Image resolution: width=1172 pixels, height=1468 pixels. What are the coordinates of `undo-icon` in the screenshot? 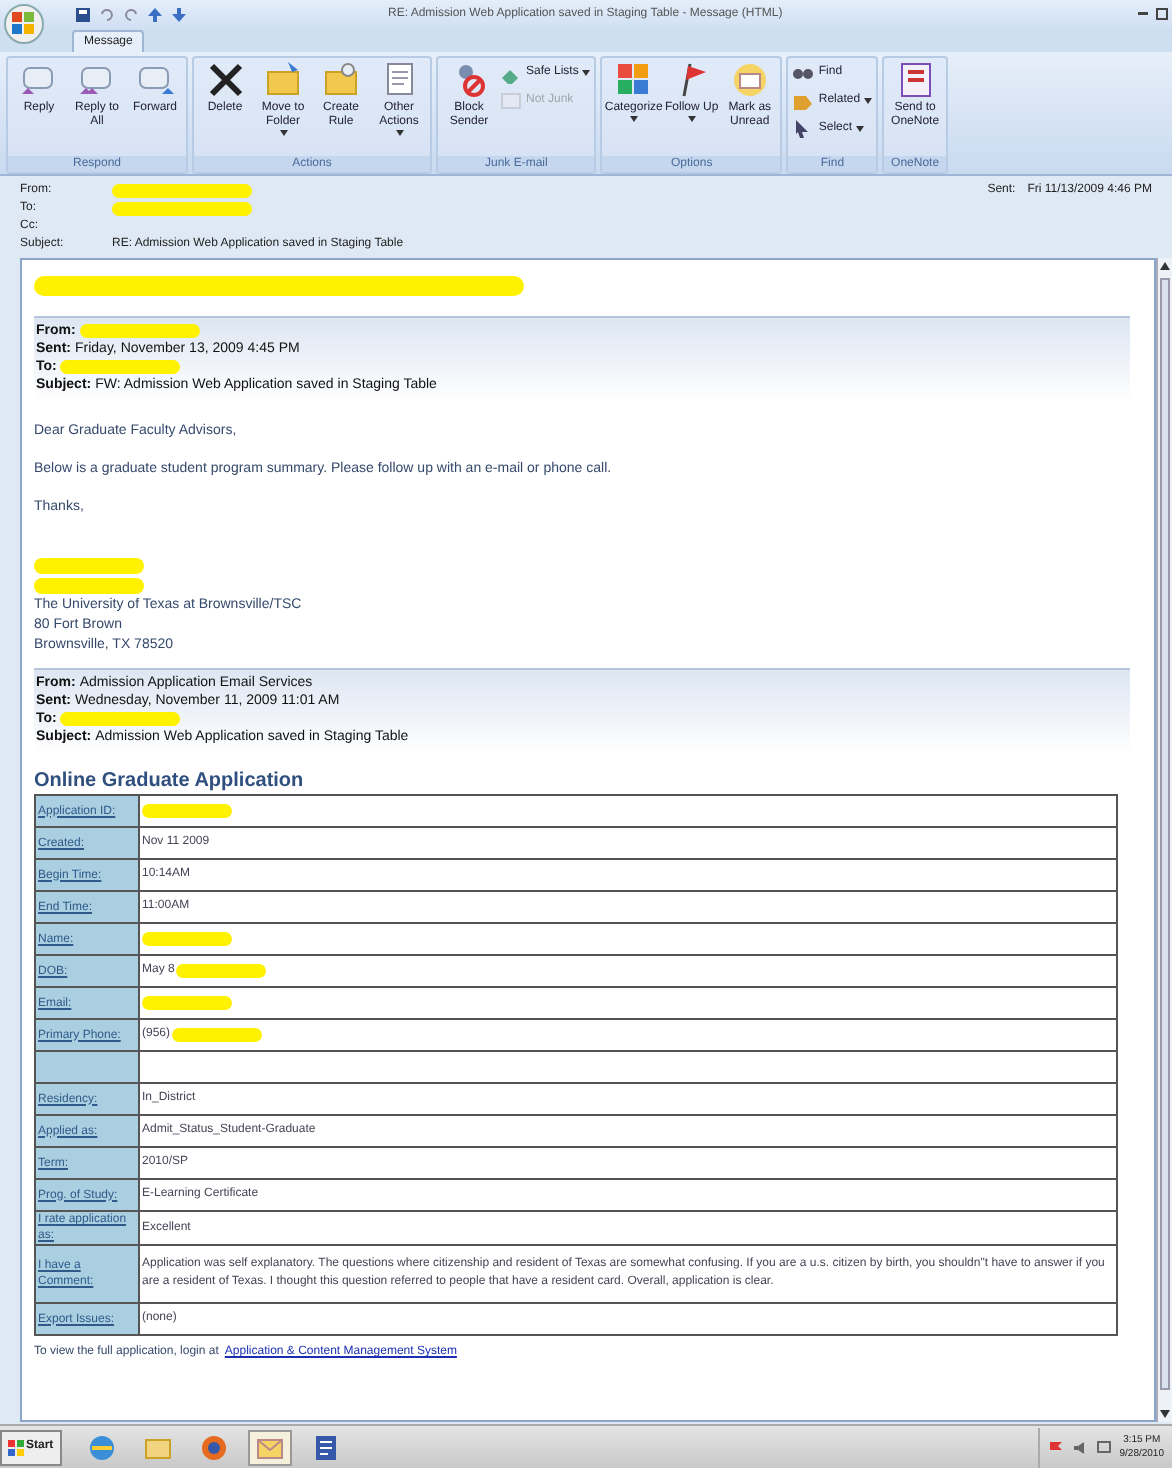 It's located at (107, 15).